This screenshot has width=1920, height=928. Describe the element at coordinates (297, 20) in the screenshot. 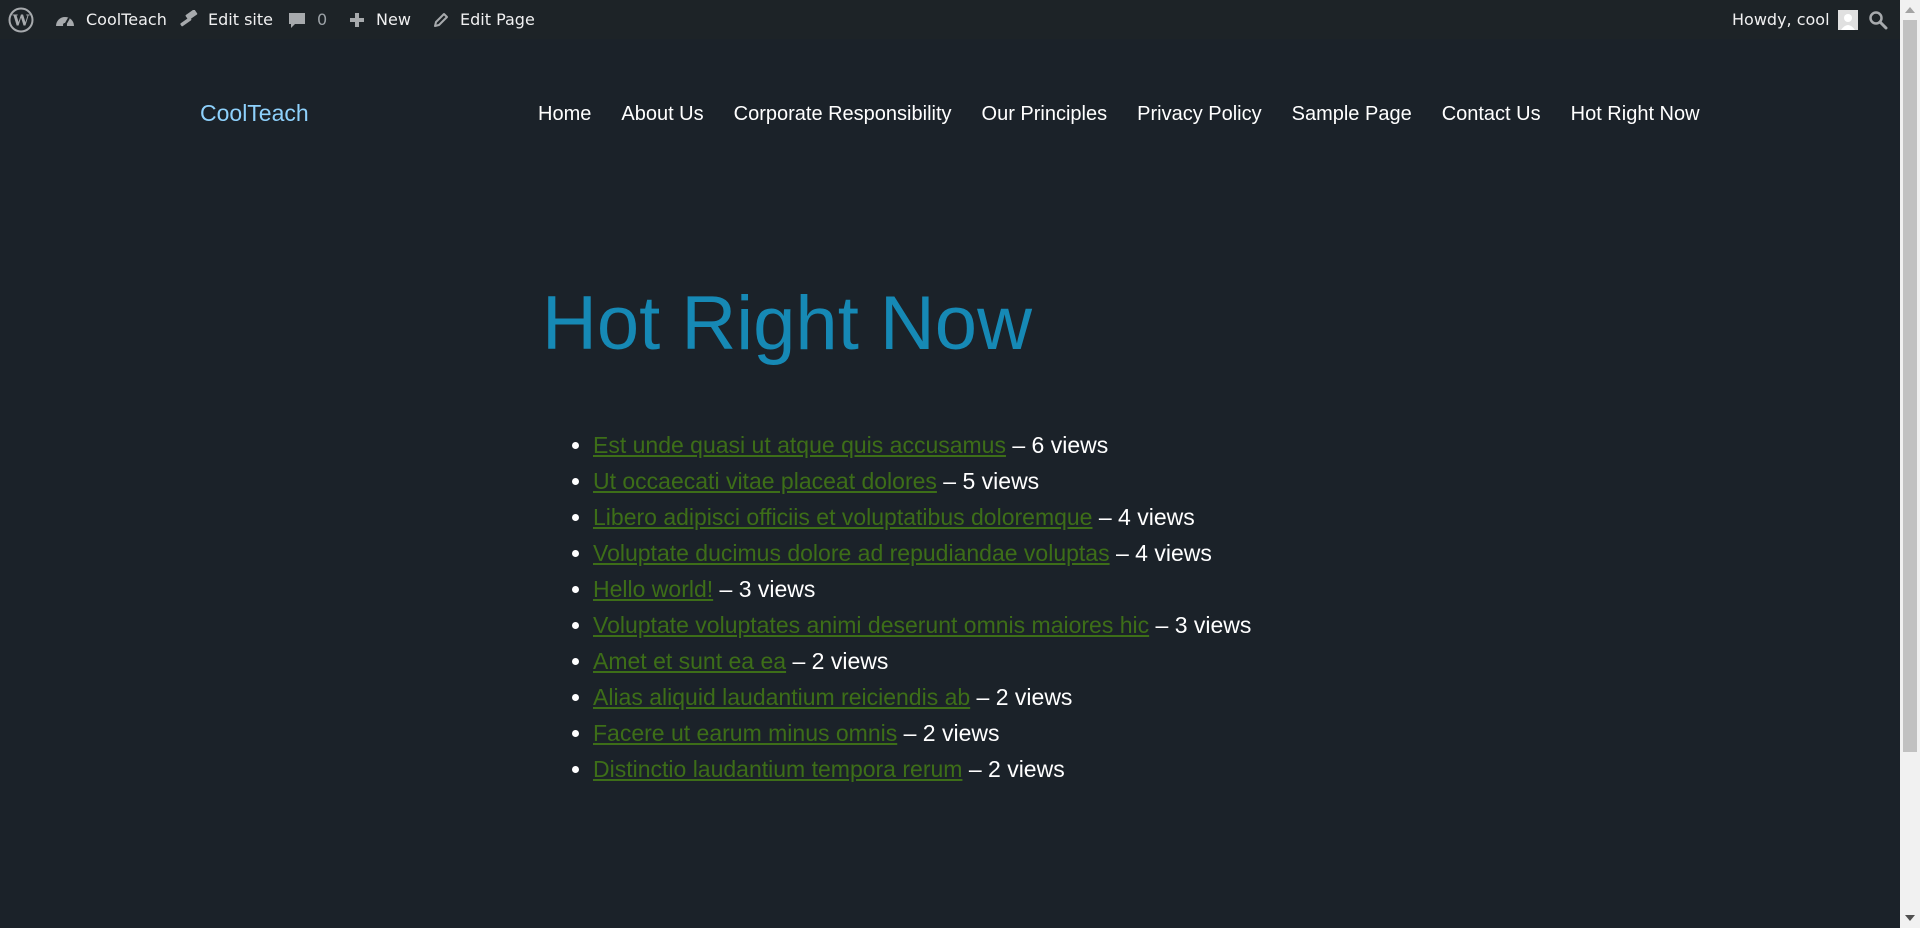

I see `speech-bubble-icon` at that location.